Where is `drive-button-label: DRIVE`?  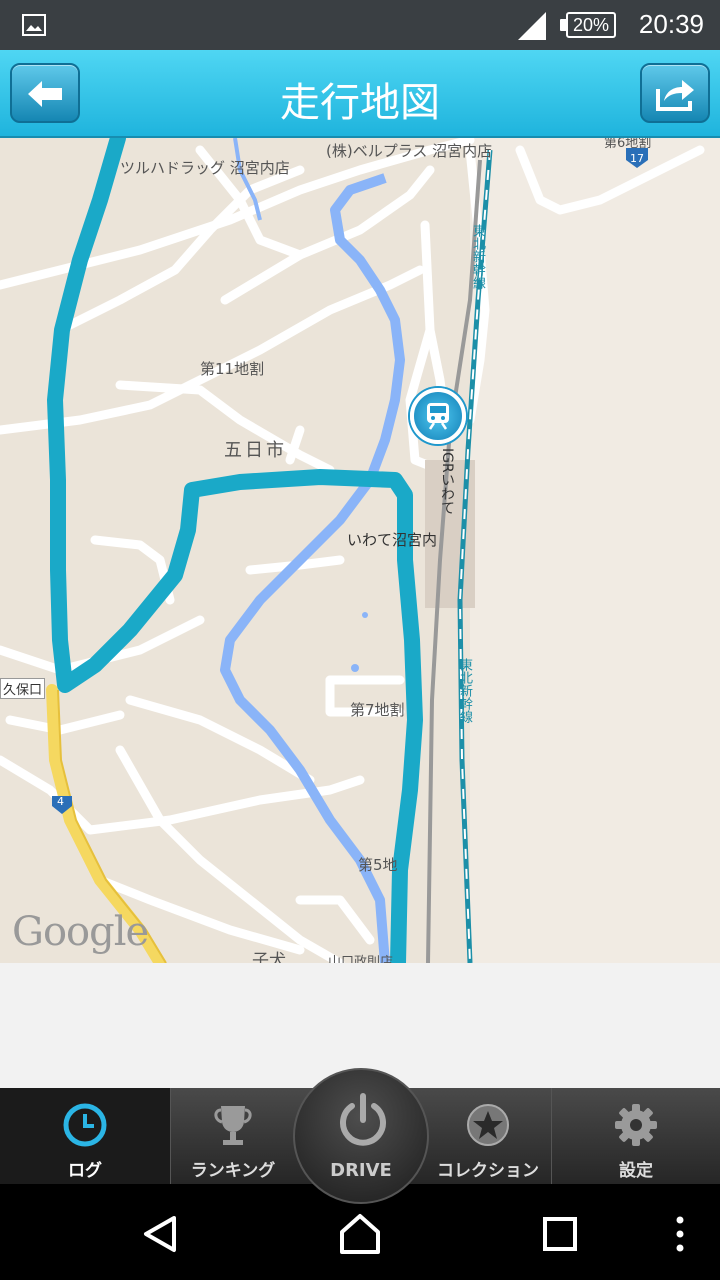 drive-button-label: DRIVE is located at coordinates (361, 1170).